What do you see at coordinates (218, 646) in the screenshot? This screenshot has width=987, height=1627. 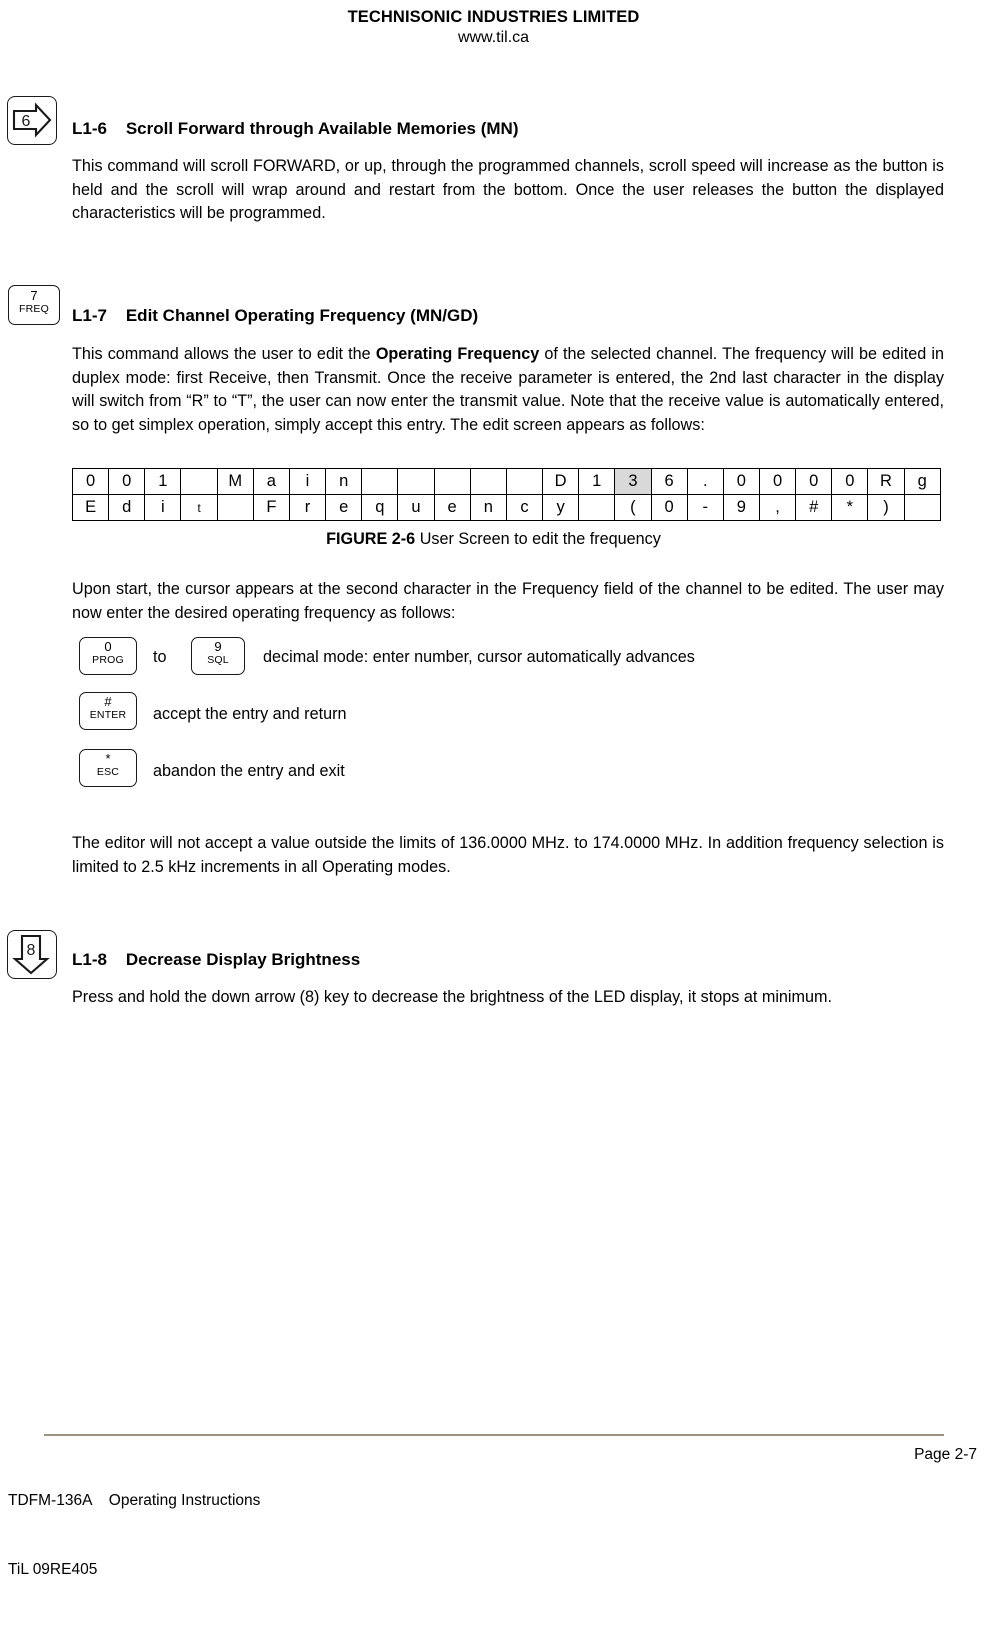 I see `key-digit-9: 9` at bounding box center [218, 646].